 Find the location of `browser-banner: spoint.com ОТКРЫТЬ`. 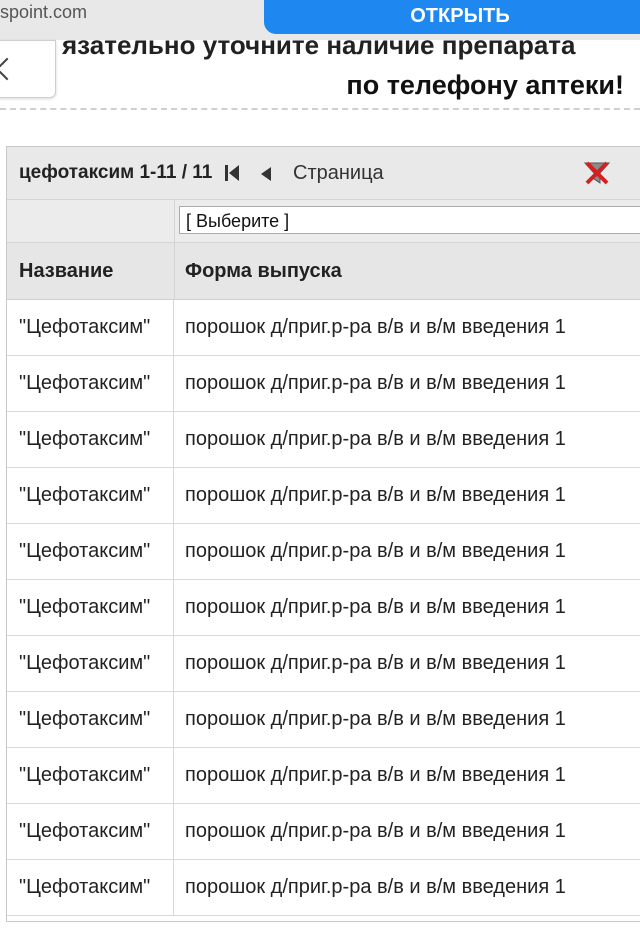

browser-banner: spoint.com ОТКРЫТЬ is located at coordinates (320, 20).